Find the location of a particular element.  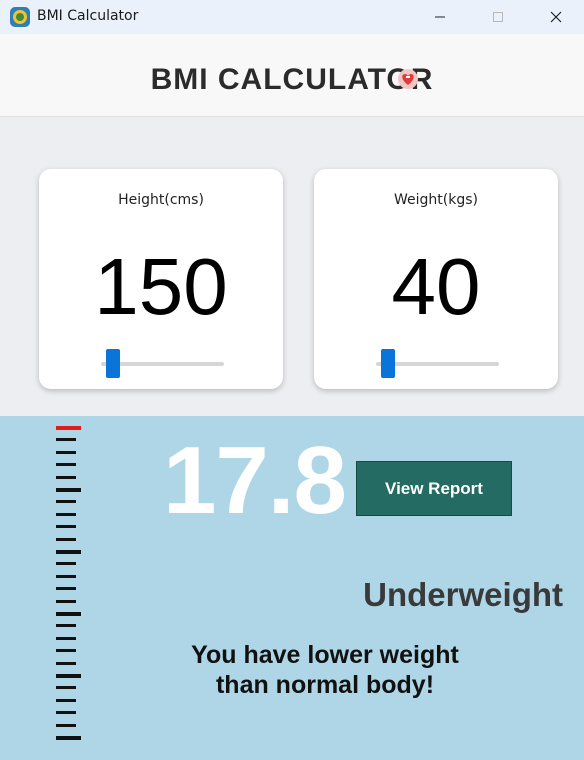

bmi-app-icon is located at coordinates (20, 17).